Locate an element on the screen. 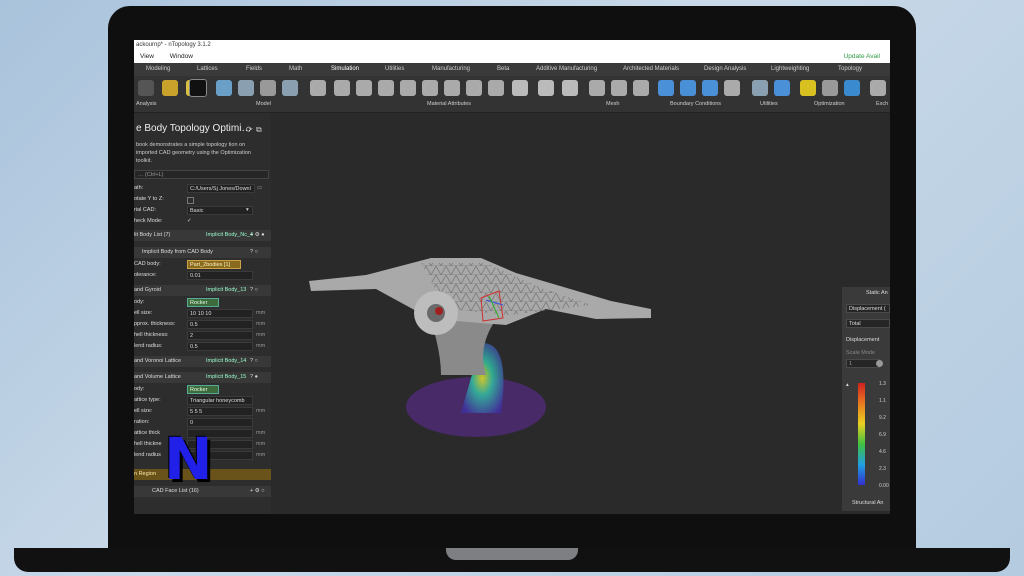  result-type-select: Displacement ( is located at coordinates (868, 308).